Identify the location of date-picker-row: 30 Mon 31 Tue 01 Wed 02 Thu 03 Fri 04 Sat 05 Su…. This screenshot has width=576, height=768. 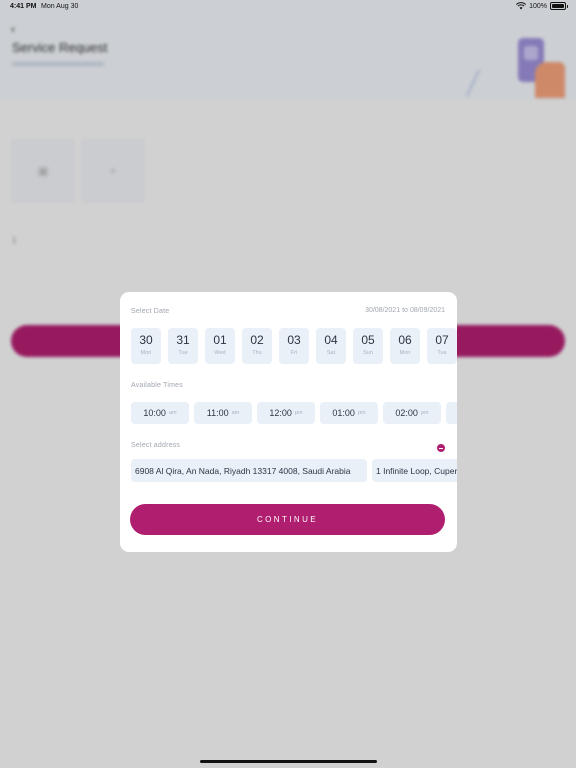
(294, 346).